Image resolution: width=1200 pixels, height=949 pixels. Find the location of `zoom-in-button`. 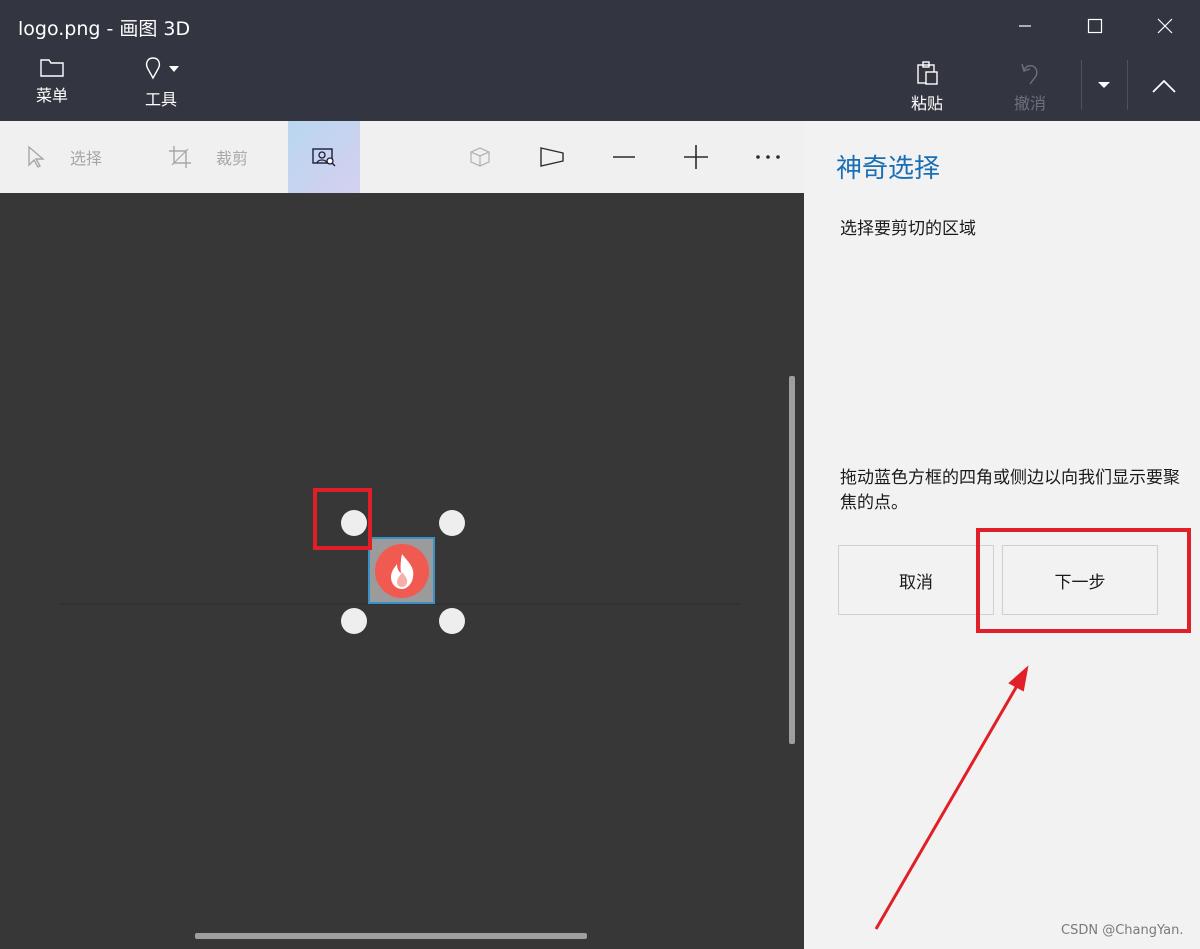

zoom-in-button is located at coordinates (696, 157).